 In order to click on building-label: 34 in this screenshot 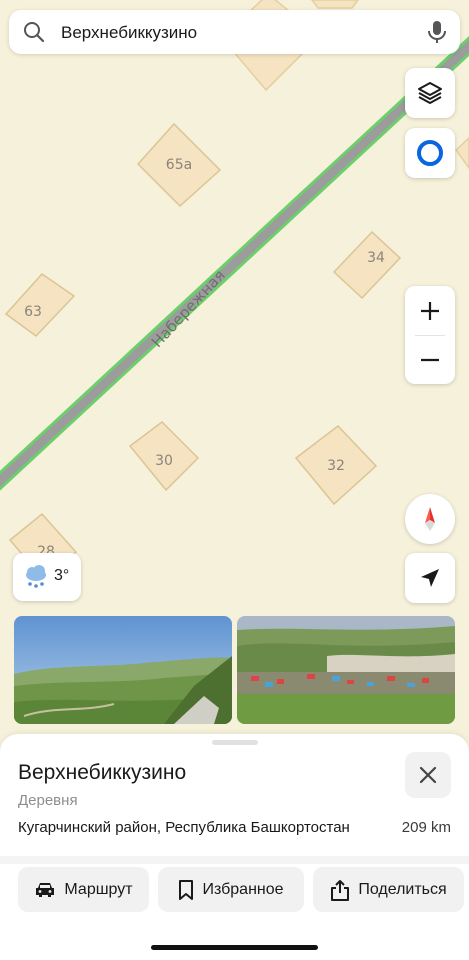, I will do `click(376, 258)`.